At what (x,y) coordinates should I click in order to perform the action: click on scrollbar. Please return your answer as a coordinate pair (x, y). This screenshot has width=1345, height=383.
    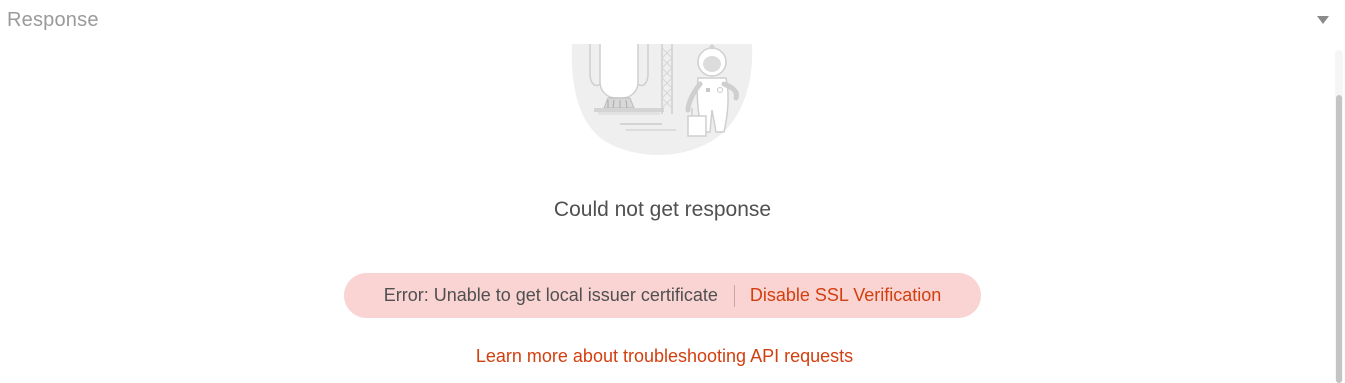
    Looking at the image, I should click on (1339, 216).